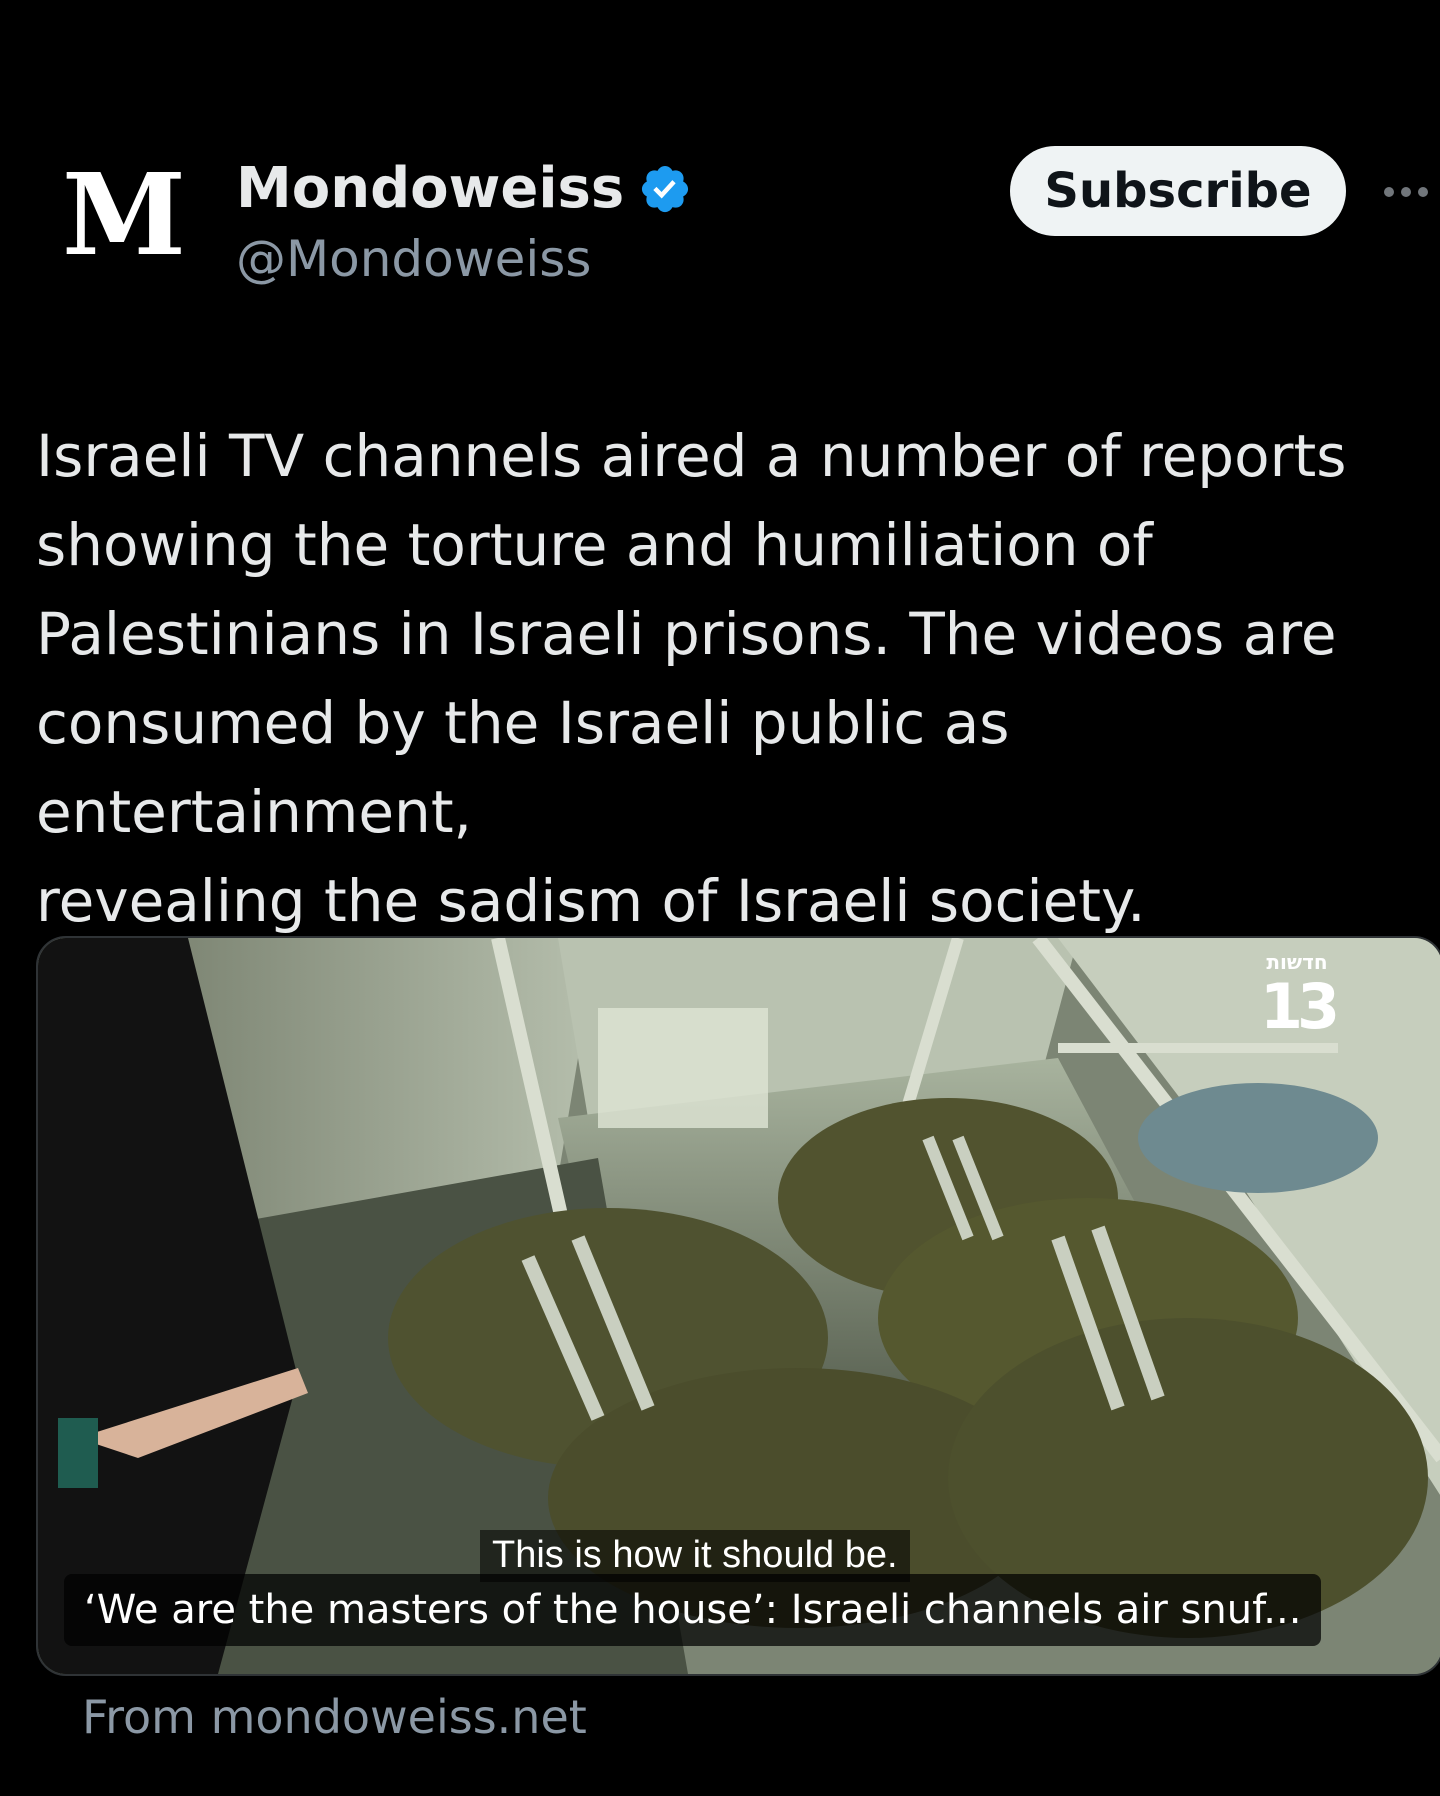 The image size is (1440, 1796). I want to click on channel-logo-number: 13, so click(1299, 1006).